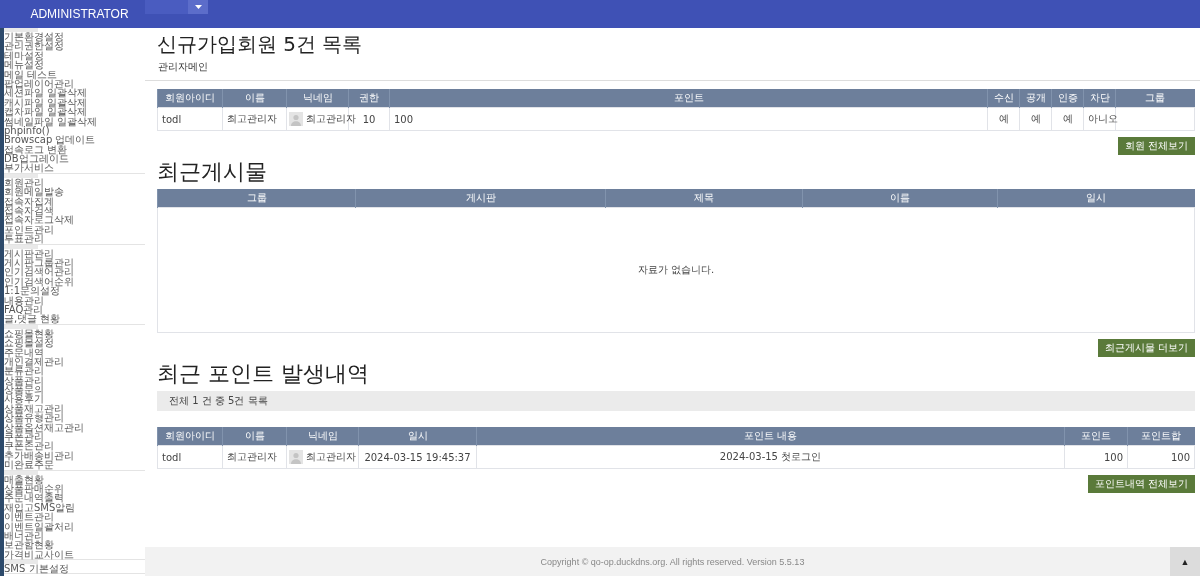  I want to click on sidebar-item: SMS 기본설정, so click(36, 569).